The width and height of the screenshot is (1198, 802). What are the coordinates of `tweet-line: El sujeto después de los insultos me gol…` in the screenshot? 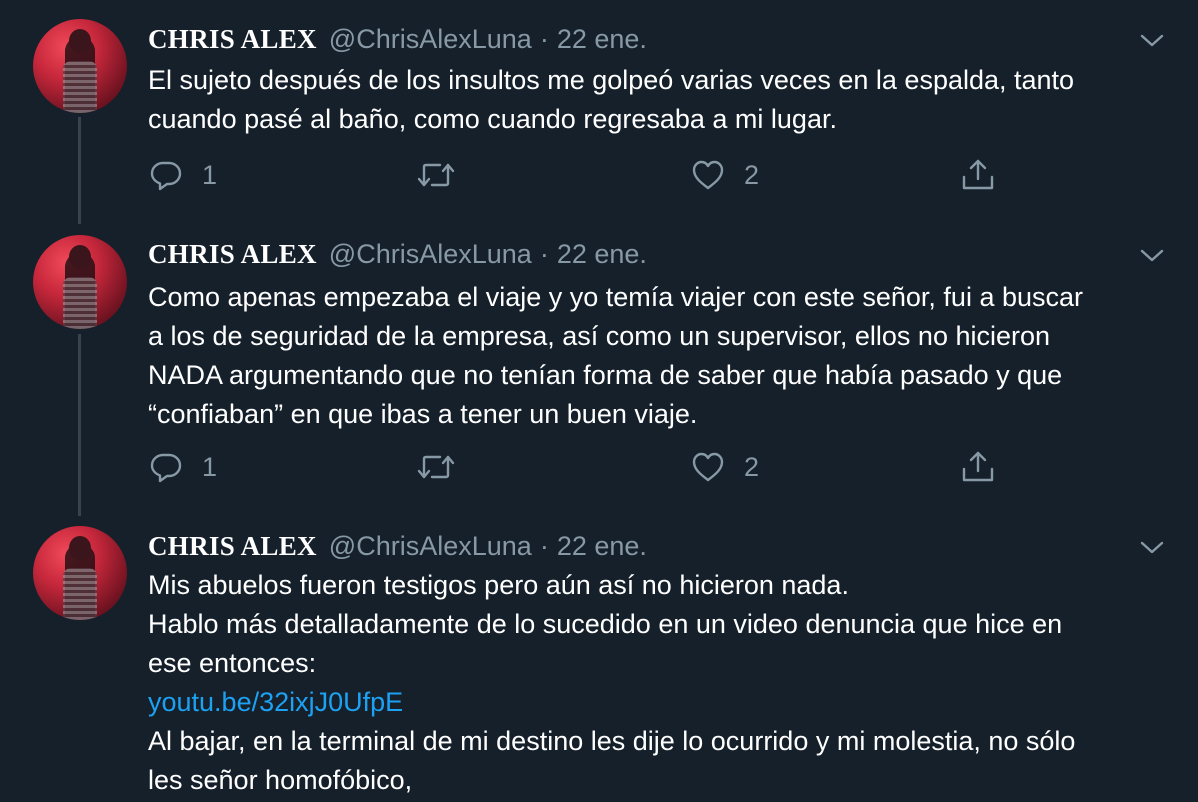 It's located at (611, 80).